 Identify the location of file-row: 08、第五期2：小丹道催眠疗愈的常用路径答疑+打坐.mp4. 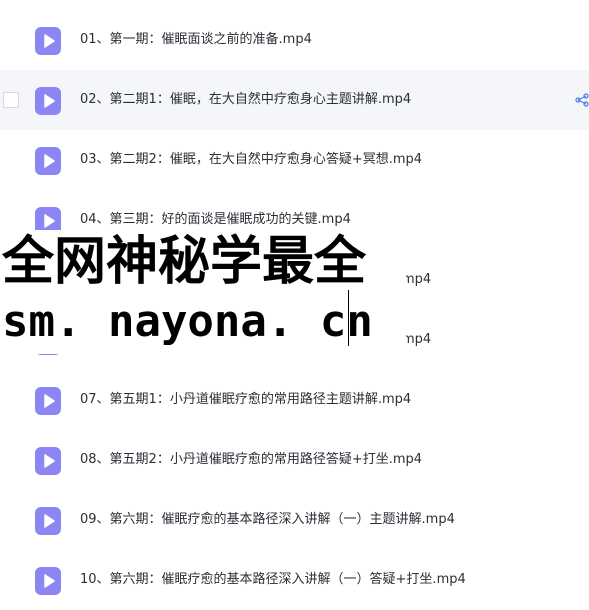
(294, 460).